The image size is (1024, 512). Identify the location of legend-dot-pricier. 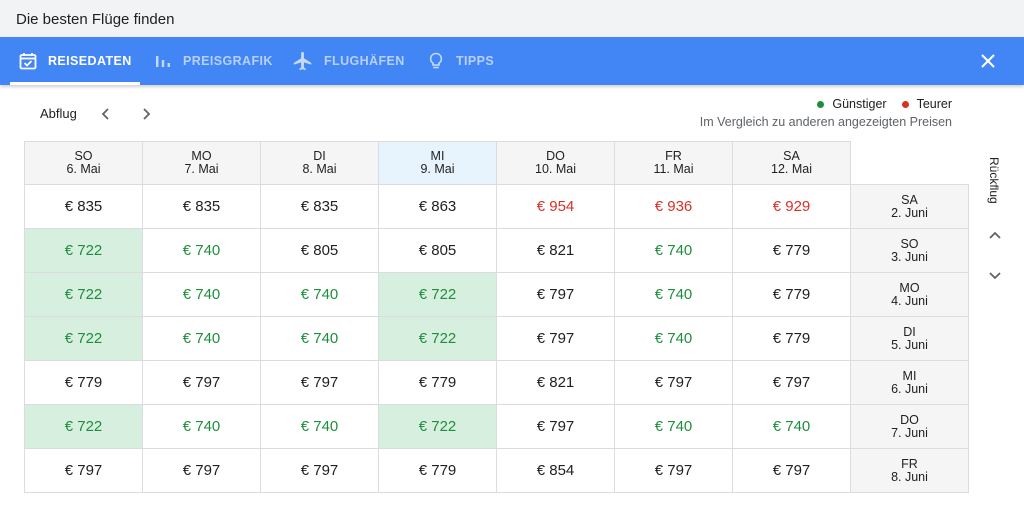
(905, 104).